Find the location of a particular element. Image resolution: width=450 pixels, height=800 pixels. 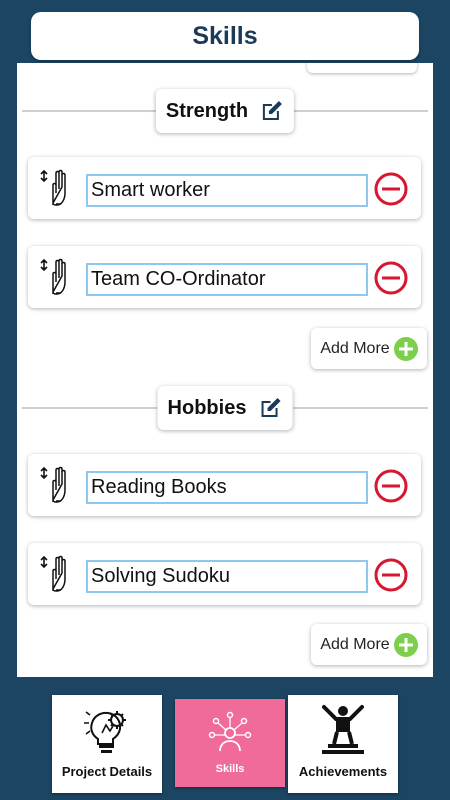

tab-label: Project Details is located at coordinates (107, 771).